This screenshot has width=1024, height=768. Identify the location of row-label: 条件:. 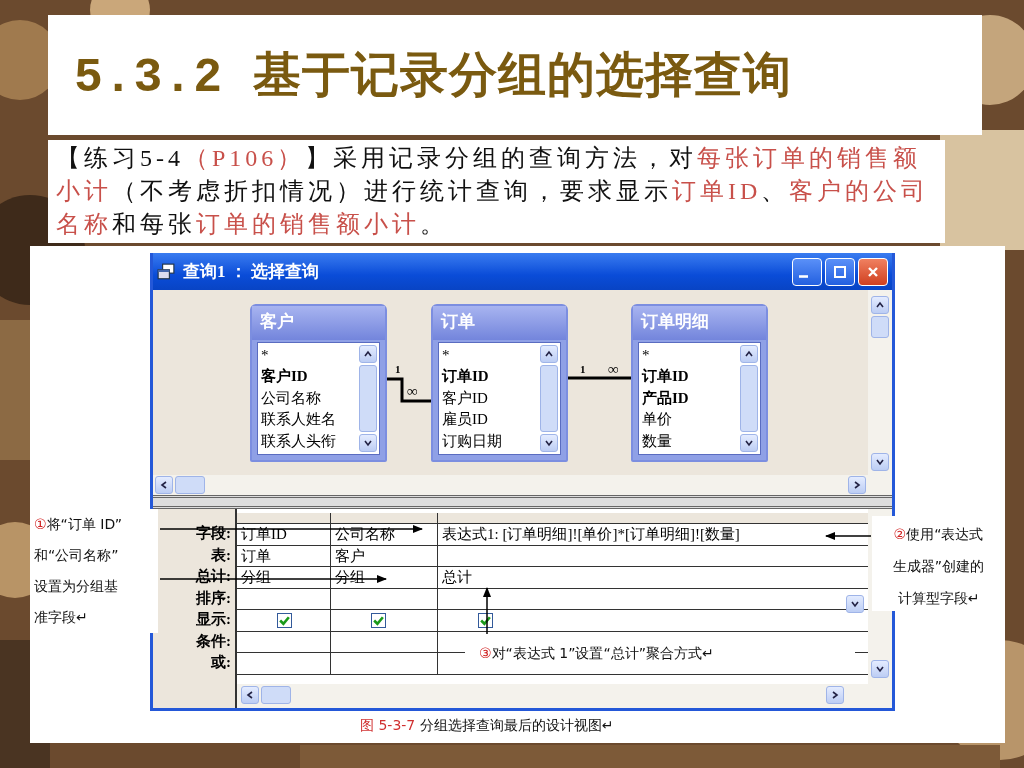
(213, 641).